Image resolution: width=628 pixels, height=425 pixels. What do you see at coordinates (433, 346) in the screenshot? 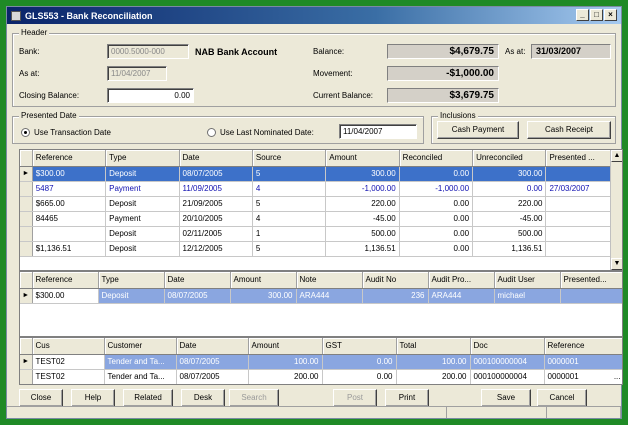
I see `column-header: Total` at bounding box center [433, 346].